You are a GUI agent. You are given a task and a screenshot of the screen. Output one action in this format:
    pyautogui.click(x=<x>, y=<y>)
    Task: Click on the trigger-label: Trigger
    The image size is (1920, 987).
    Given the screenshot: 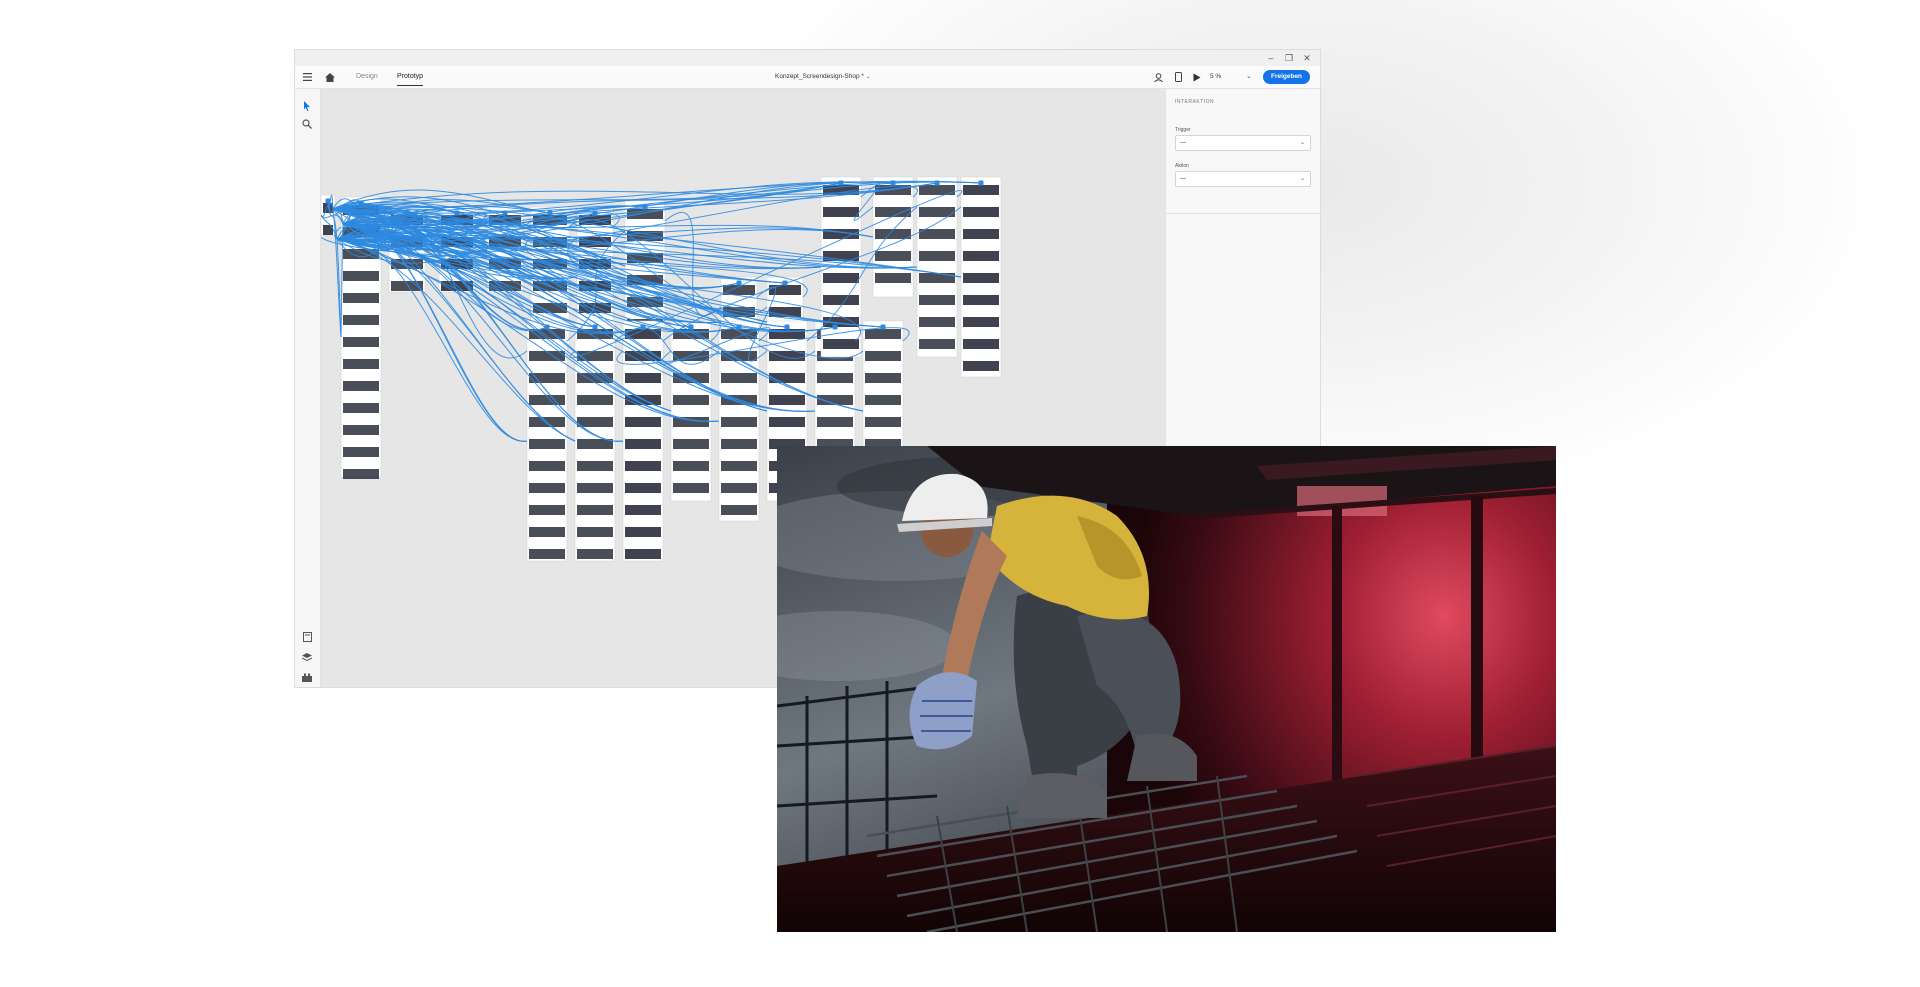 What is the action you would take?
    pyautogui.click(x=1183, y=130)
    